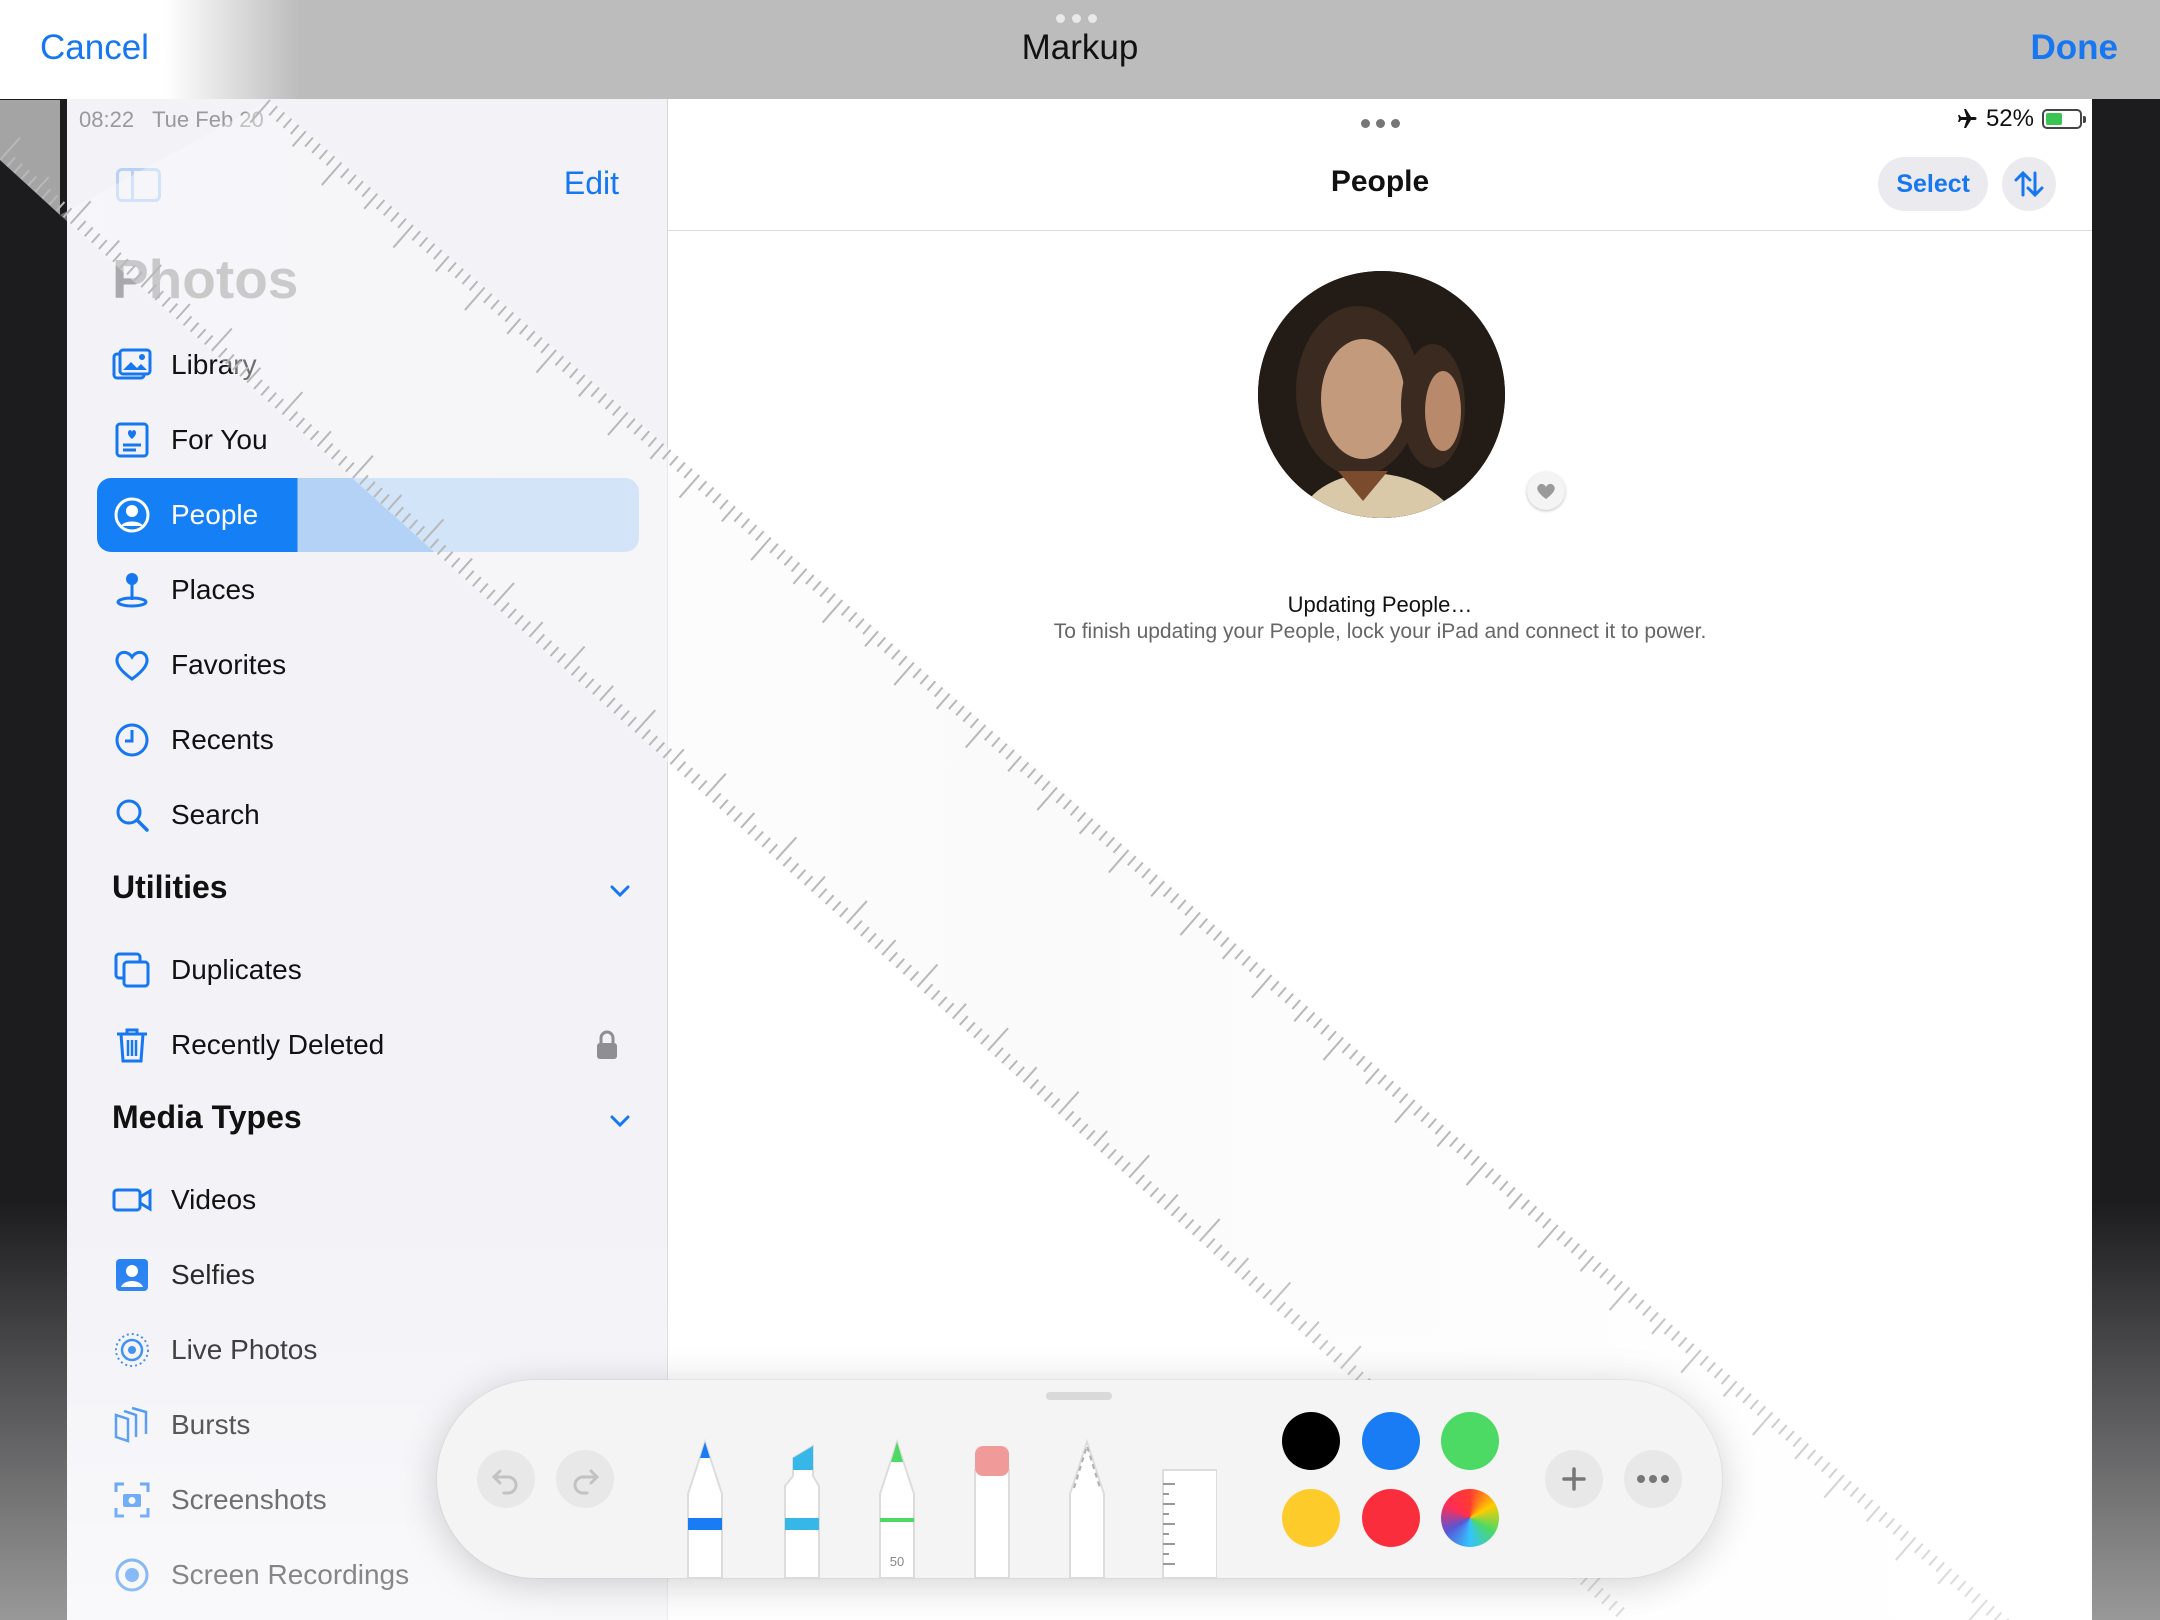 This screenshot has width=2160, height=1620. What do you see at coordinates (1391, 1441) in the screenshot?
I see `color-swatch-blue` at bounding box center [1391, 1441].